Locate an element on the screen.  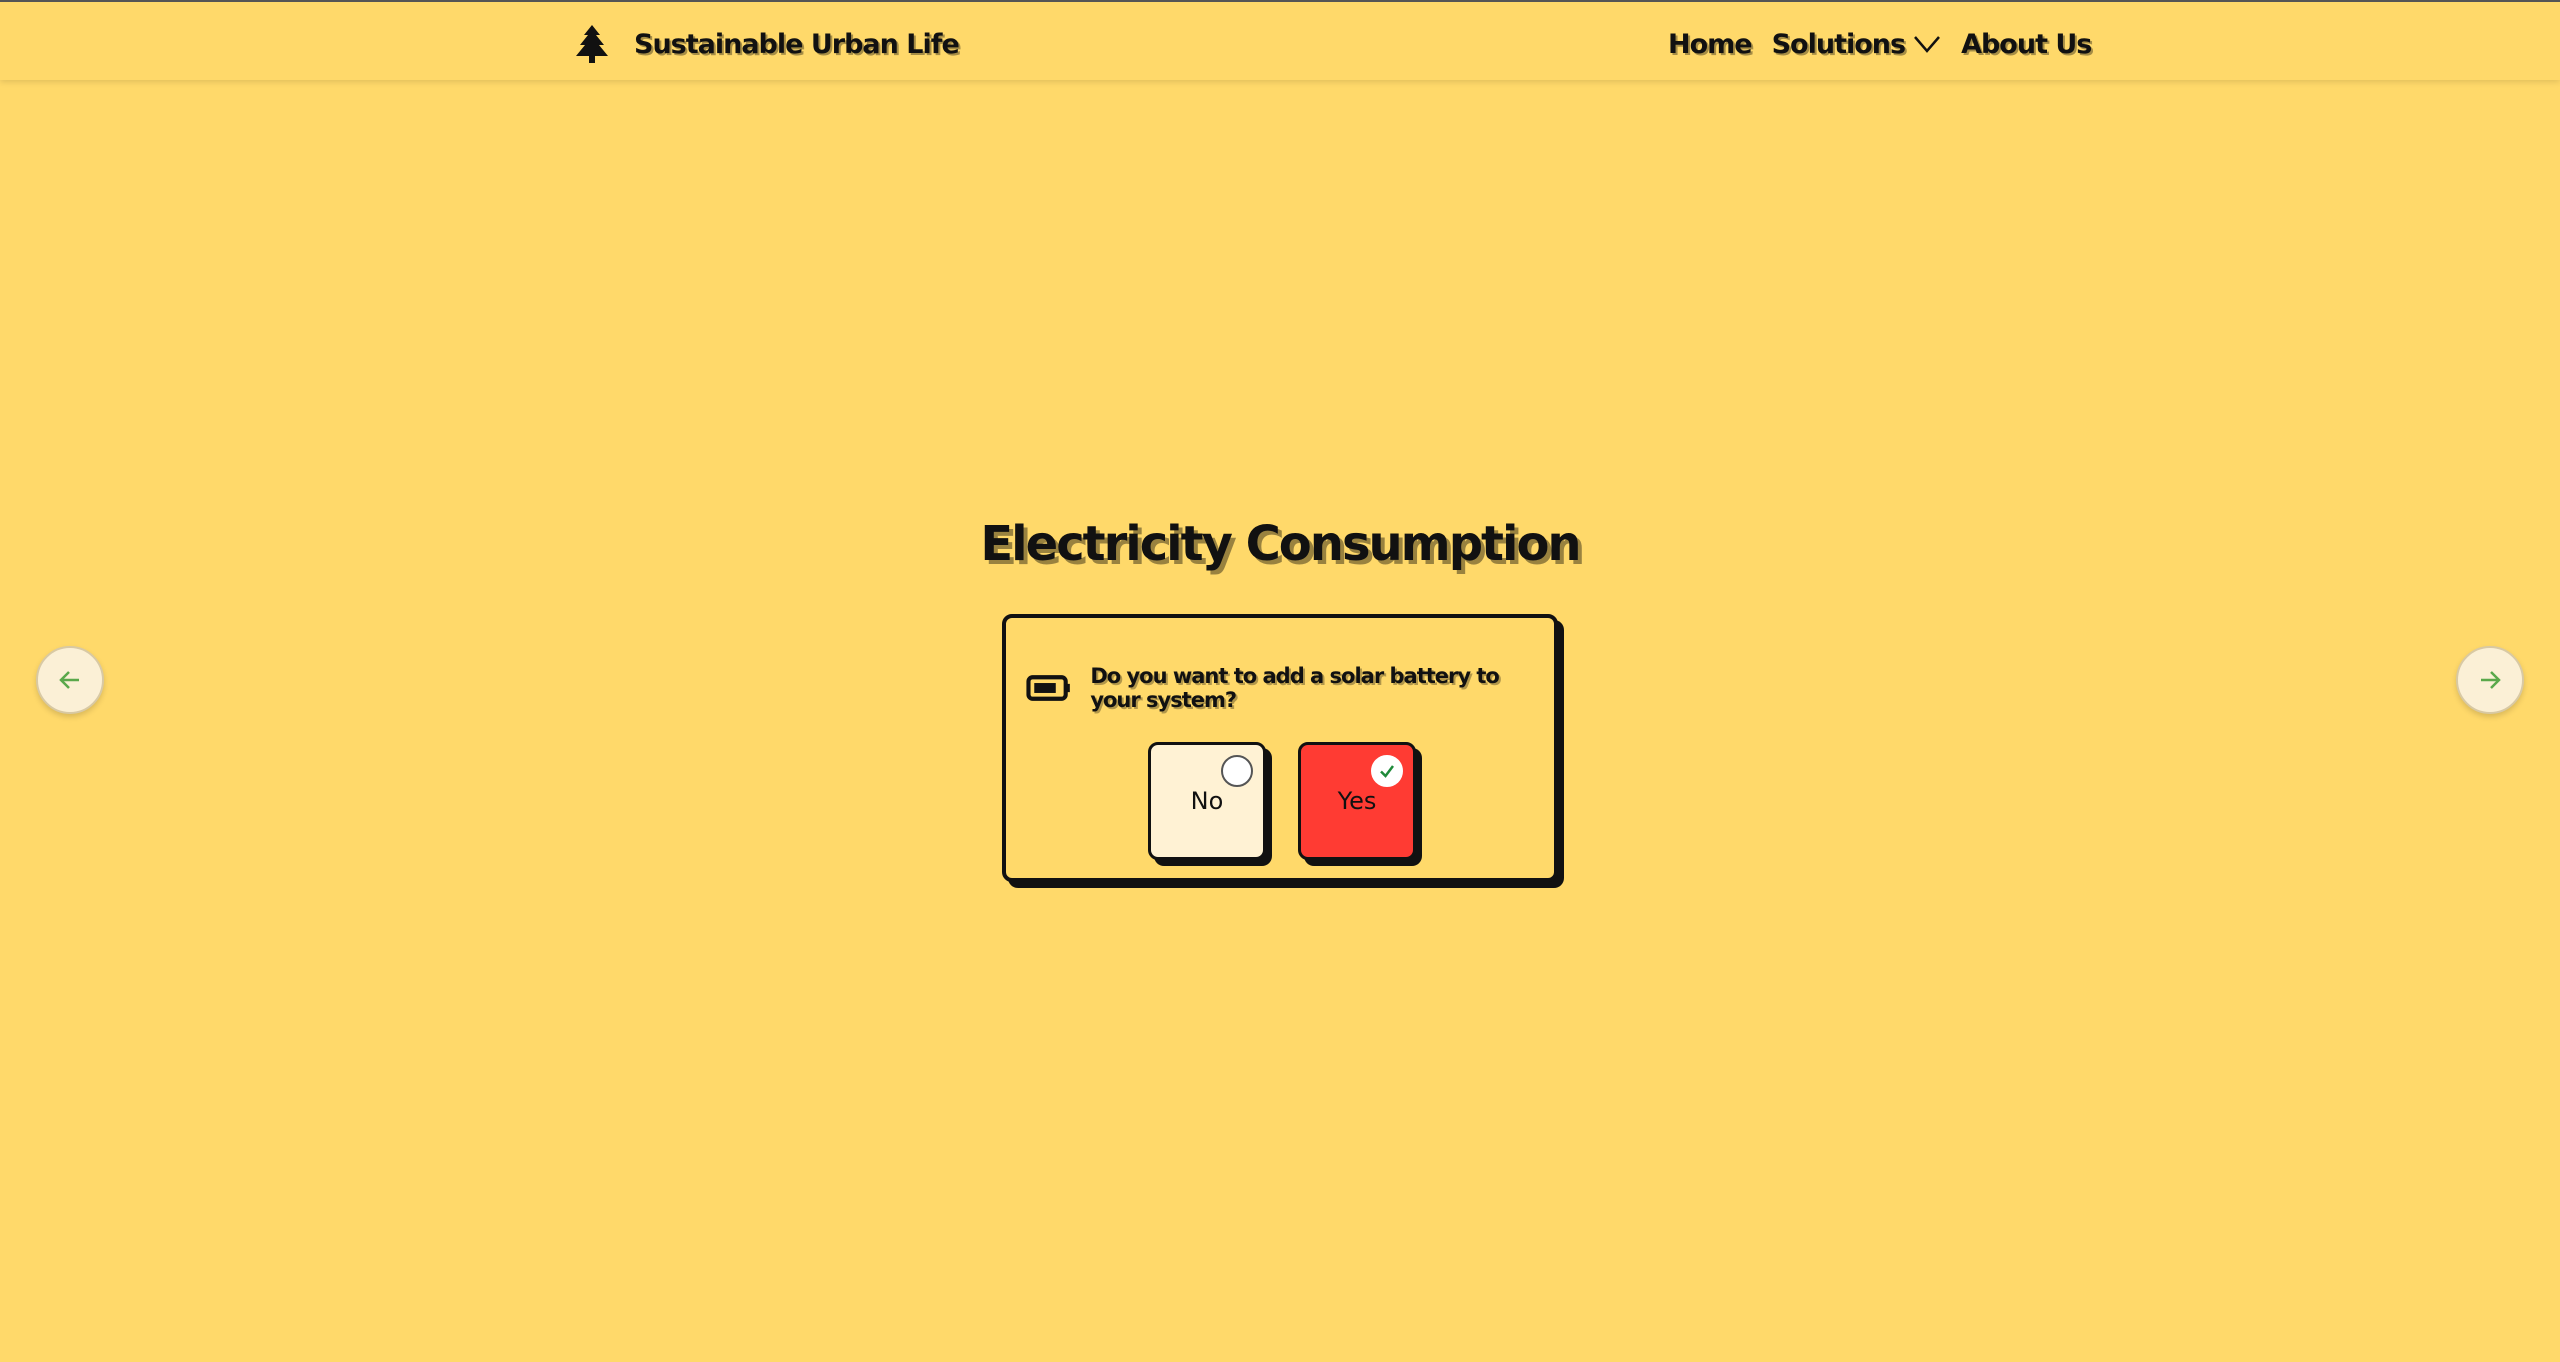
option-no: No is located at coordinates (1207, 801).